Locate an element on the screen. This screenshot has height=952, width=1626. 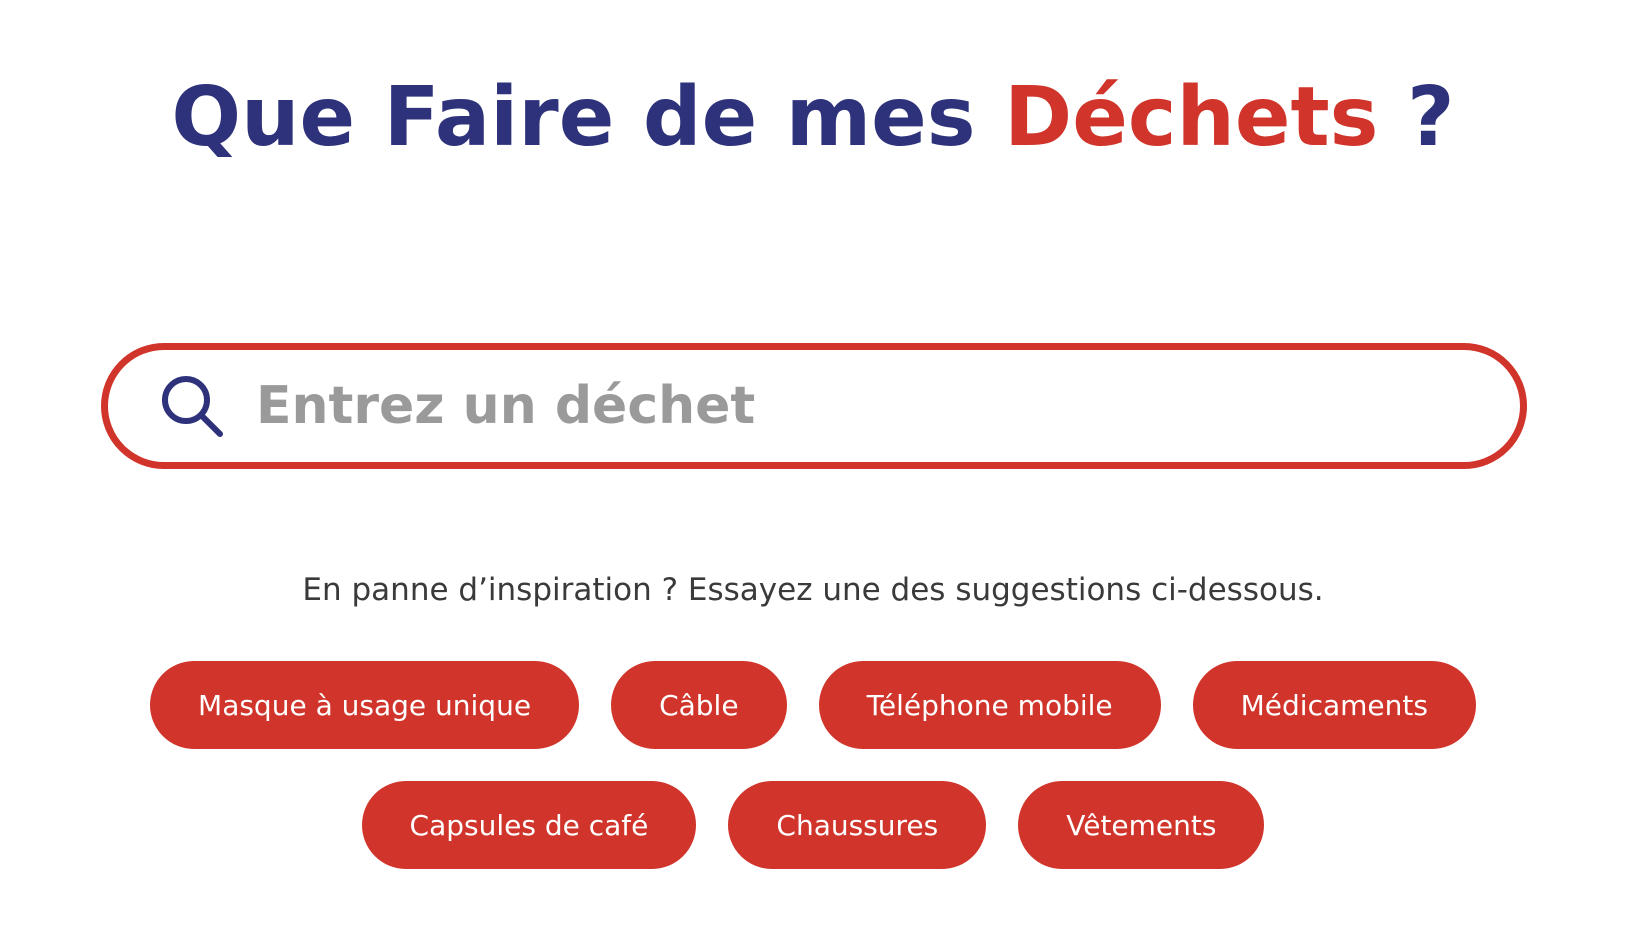
suggestion-capsules-button: Capsules de café is located at coordinates (529, 825).